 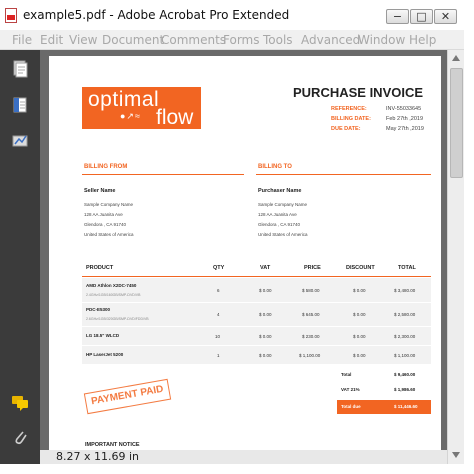 I want to click on table-body, so click(x=256, y=321).